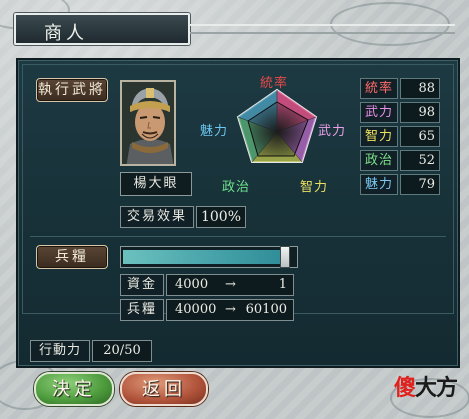  What do you see at coordinates (332, 131) in the screenshot?
I see `radar-label-war: 武力` at bounding box center [332, 131].